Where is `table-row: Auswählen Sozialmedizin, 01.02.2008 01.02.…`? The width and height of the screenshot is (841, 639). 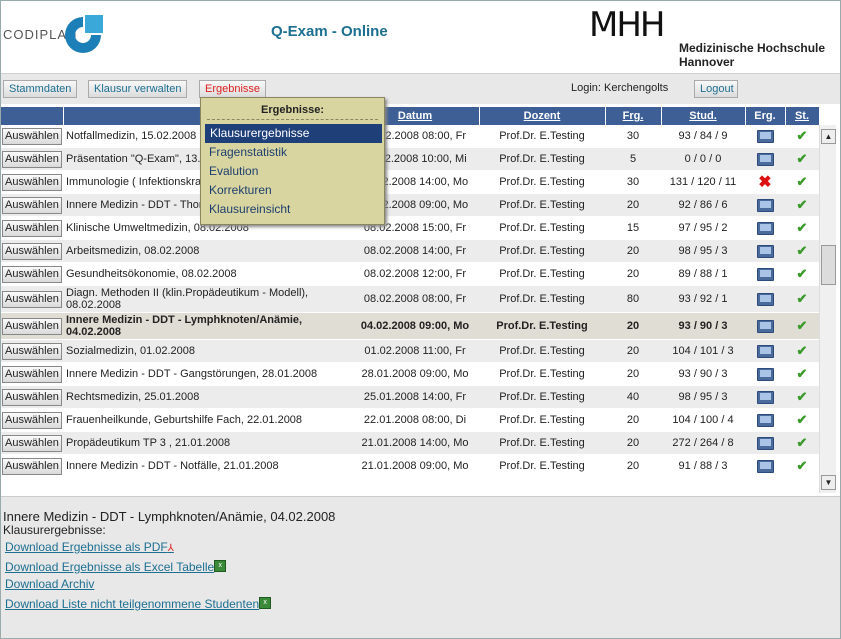
table-row: Auswählen Sozialmedizin, 01.02.2008 01.02.… is located at coordinates (410, 351).